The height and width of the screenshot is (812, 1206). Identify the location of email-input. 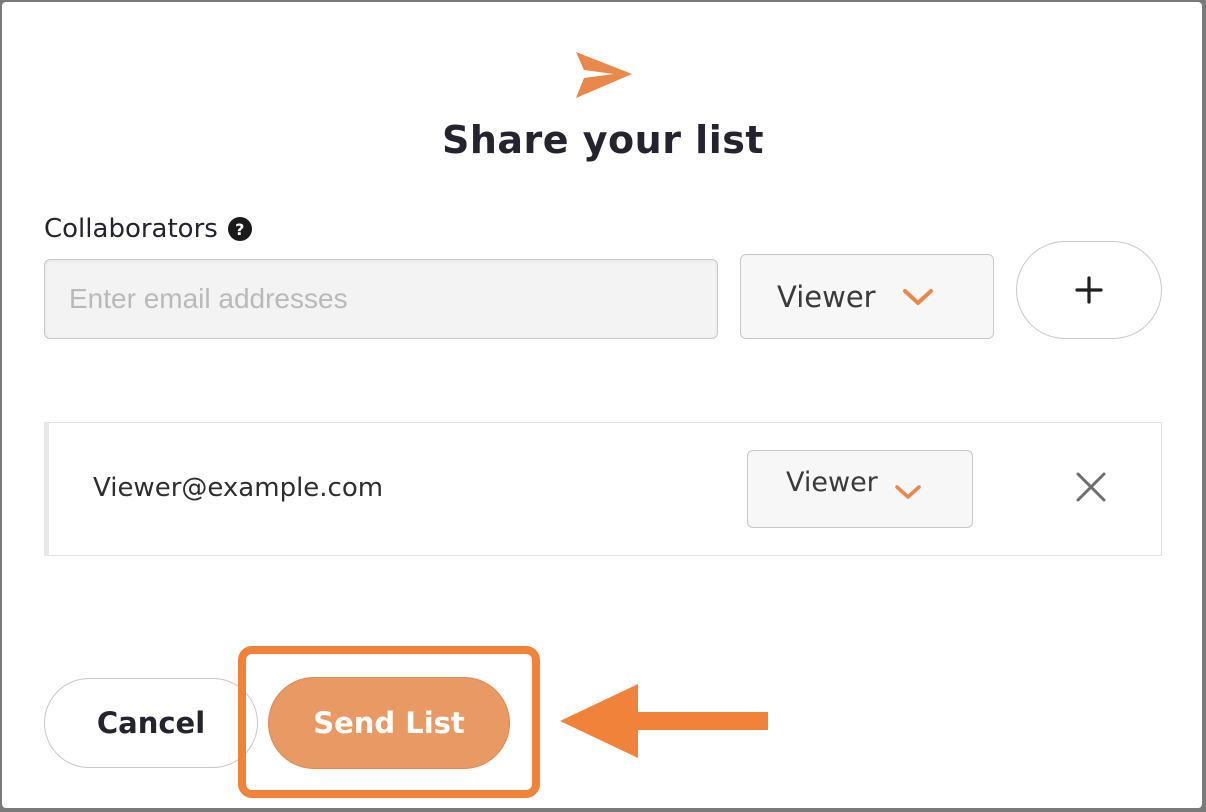
(381, 299).